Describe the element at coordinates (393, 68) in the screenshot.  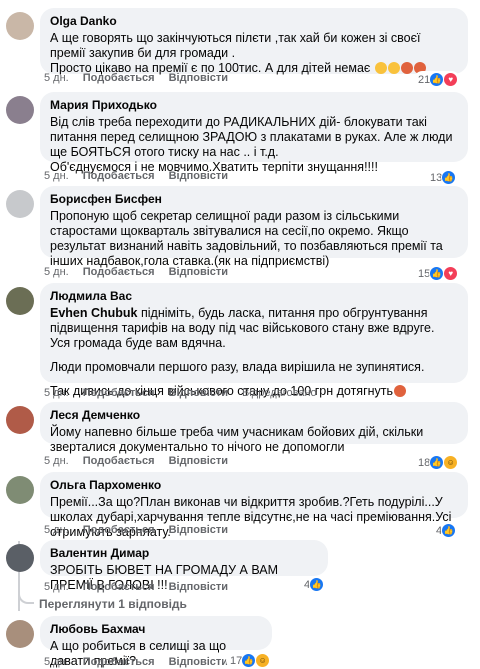
I see `crying-face-icon` at that location.